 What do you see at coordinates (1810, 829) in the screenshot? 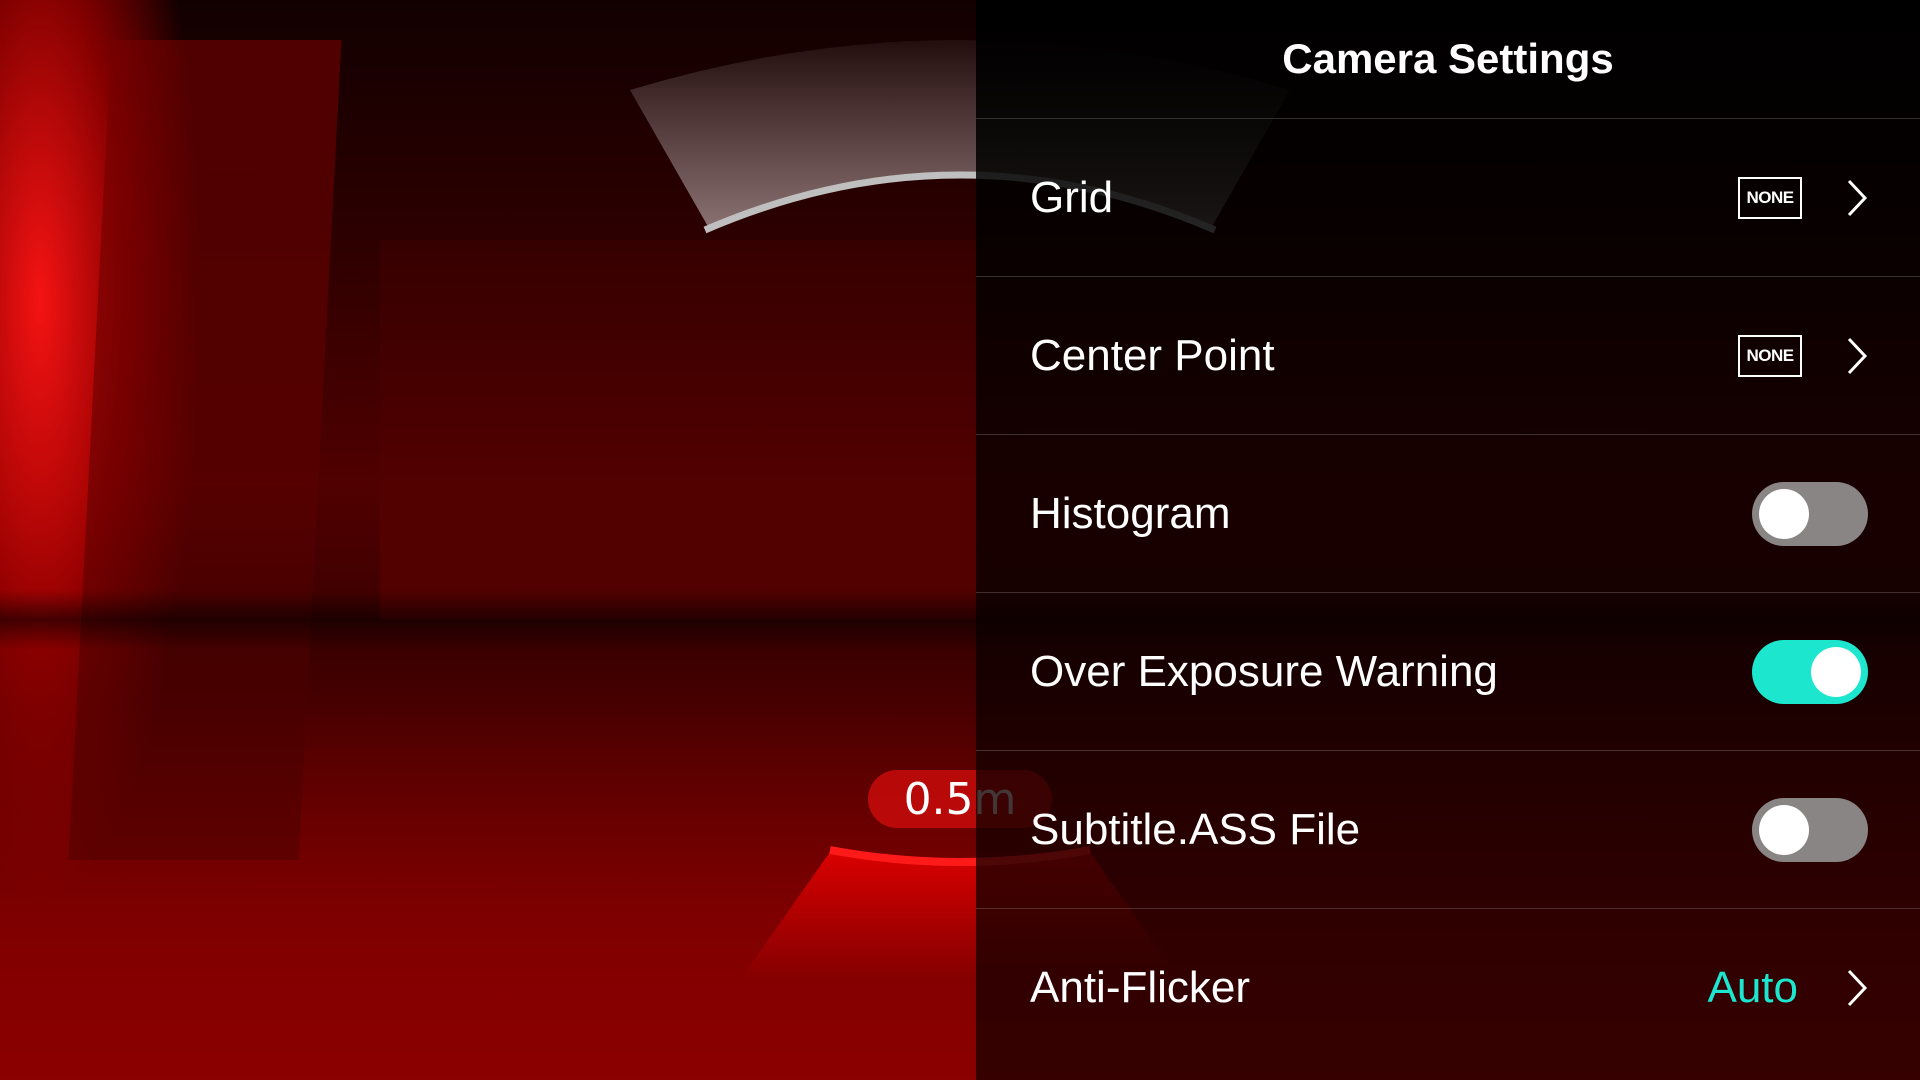
I see `subtitle-ass-file-toggle` at bounding box center [1810, 829].